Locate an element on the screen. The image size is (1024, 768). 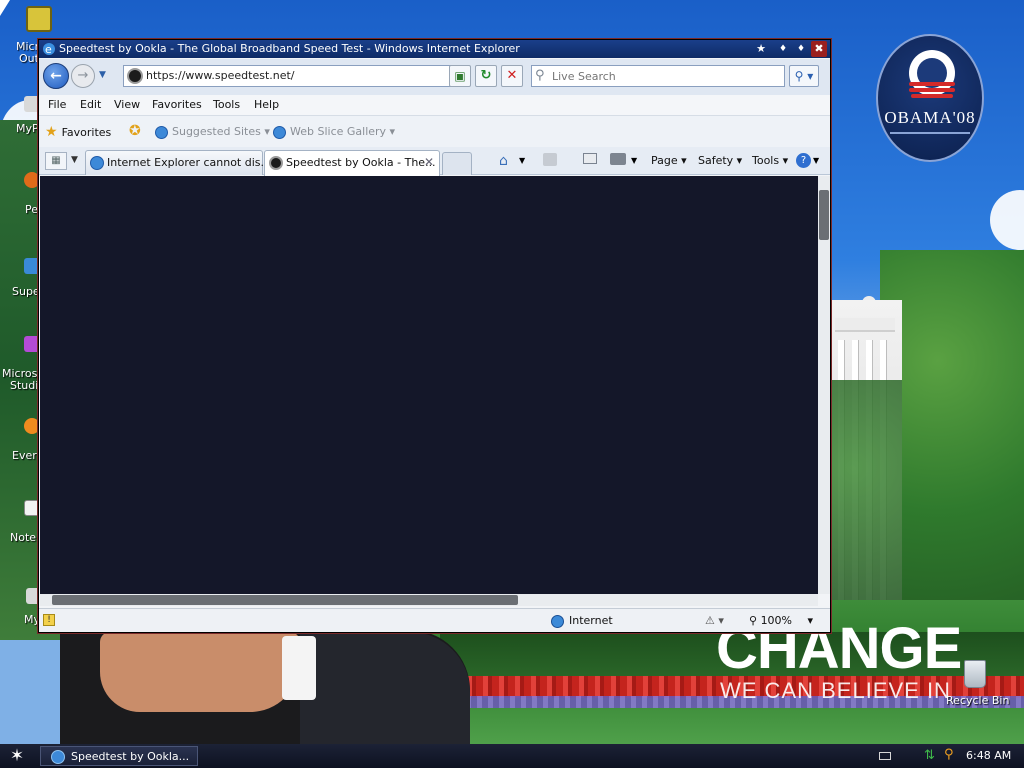
zoom-icon: ⚲ is located at coordinates (753, 620).